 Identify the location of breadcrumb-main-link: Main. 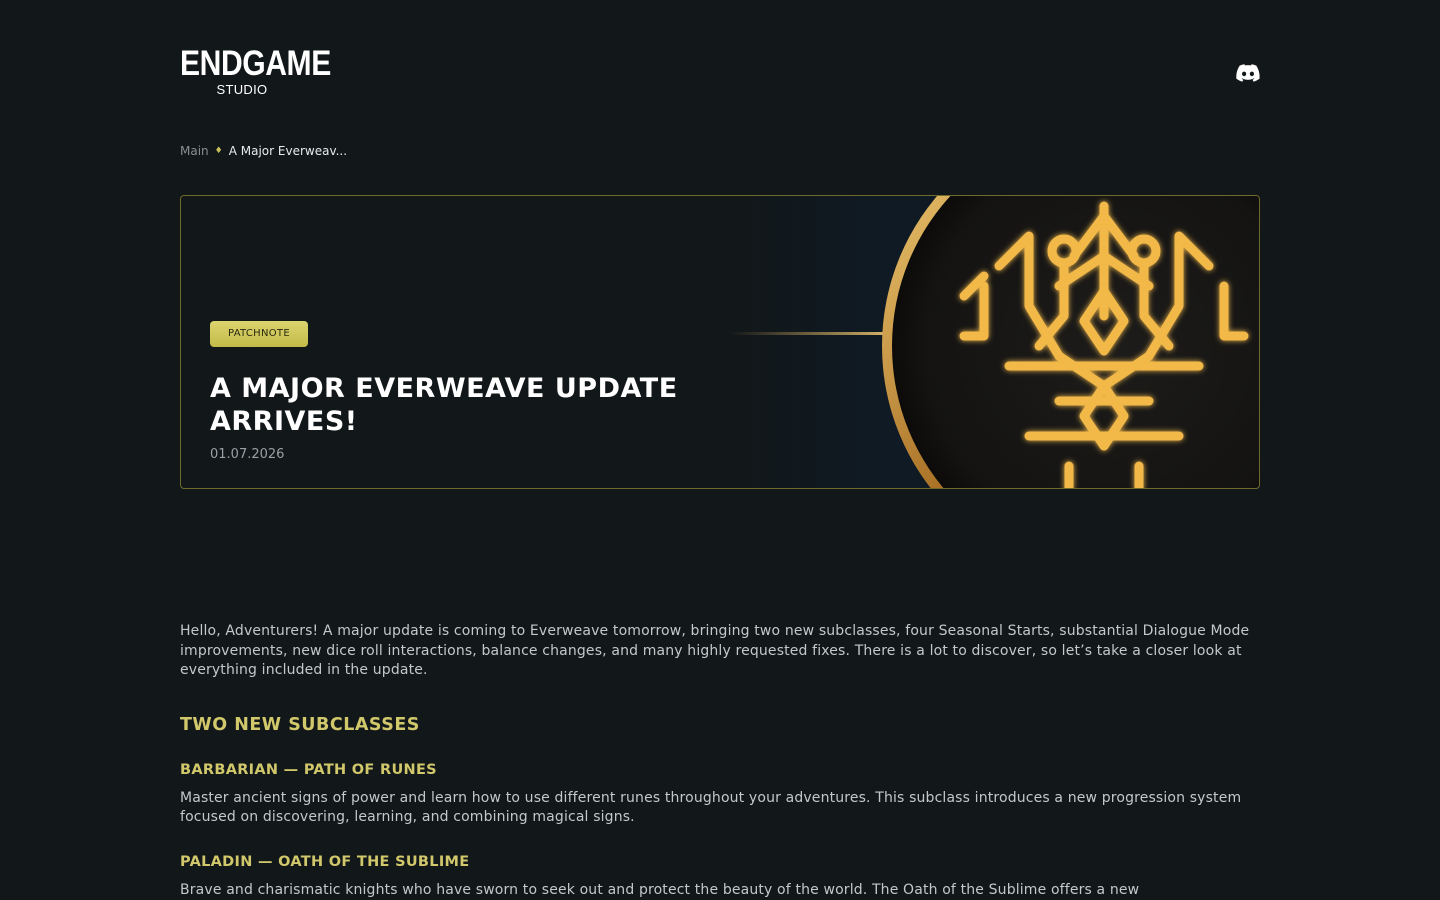
(194, 151).